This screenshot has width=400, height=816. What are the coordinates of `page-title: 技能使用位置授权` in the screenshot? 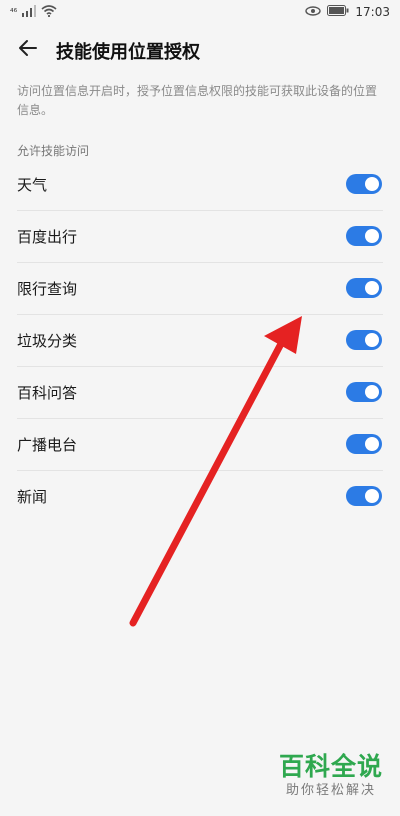 It's located at (128, 52).